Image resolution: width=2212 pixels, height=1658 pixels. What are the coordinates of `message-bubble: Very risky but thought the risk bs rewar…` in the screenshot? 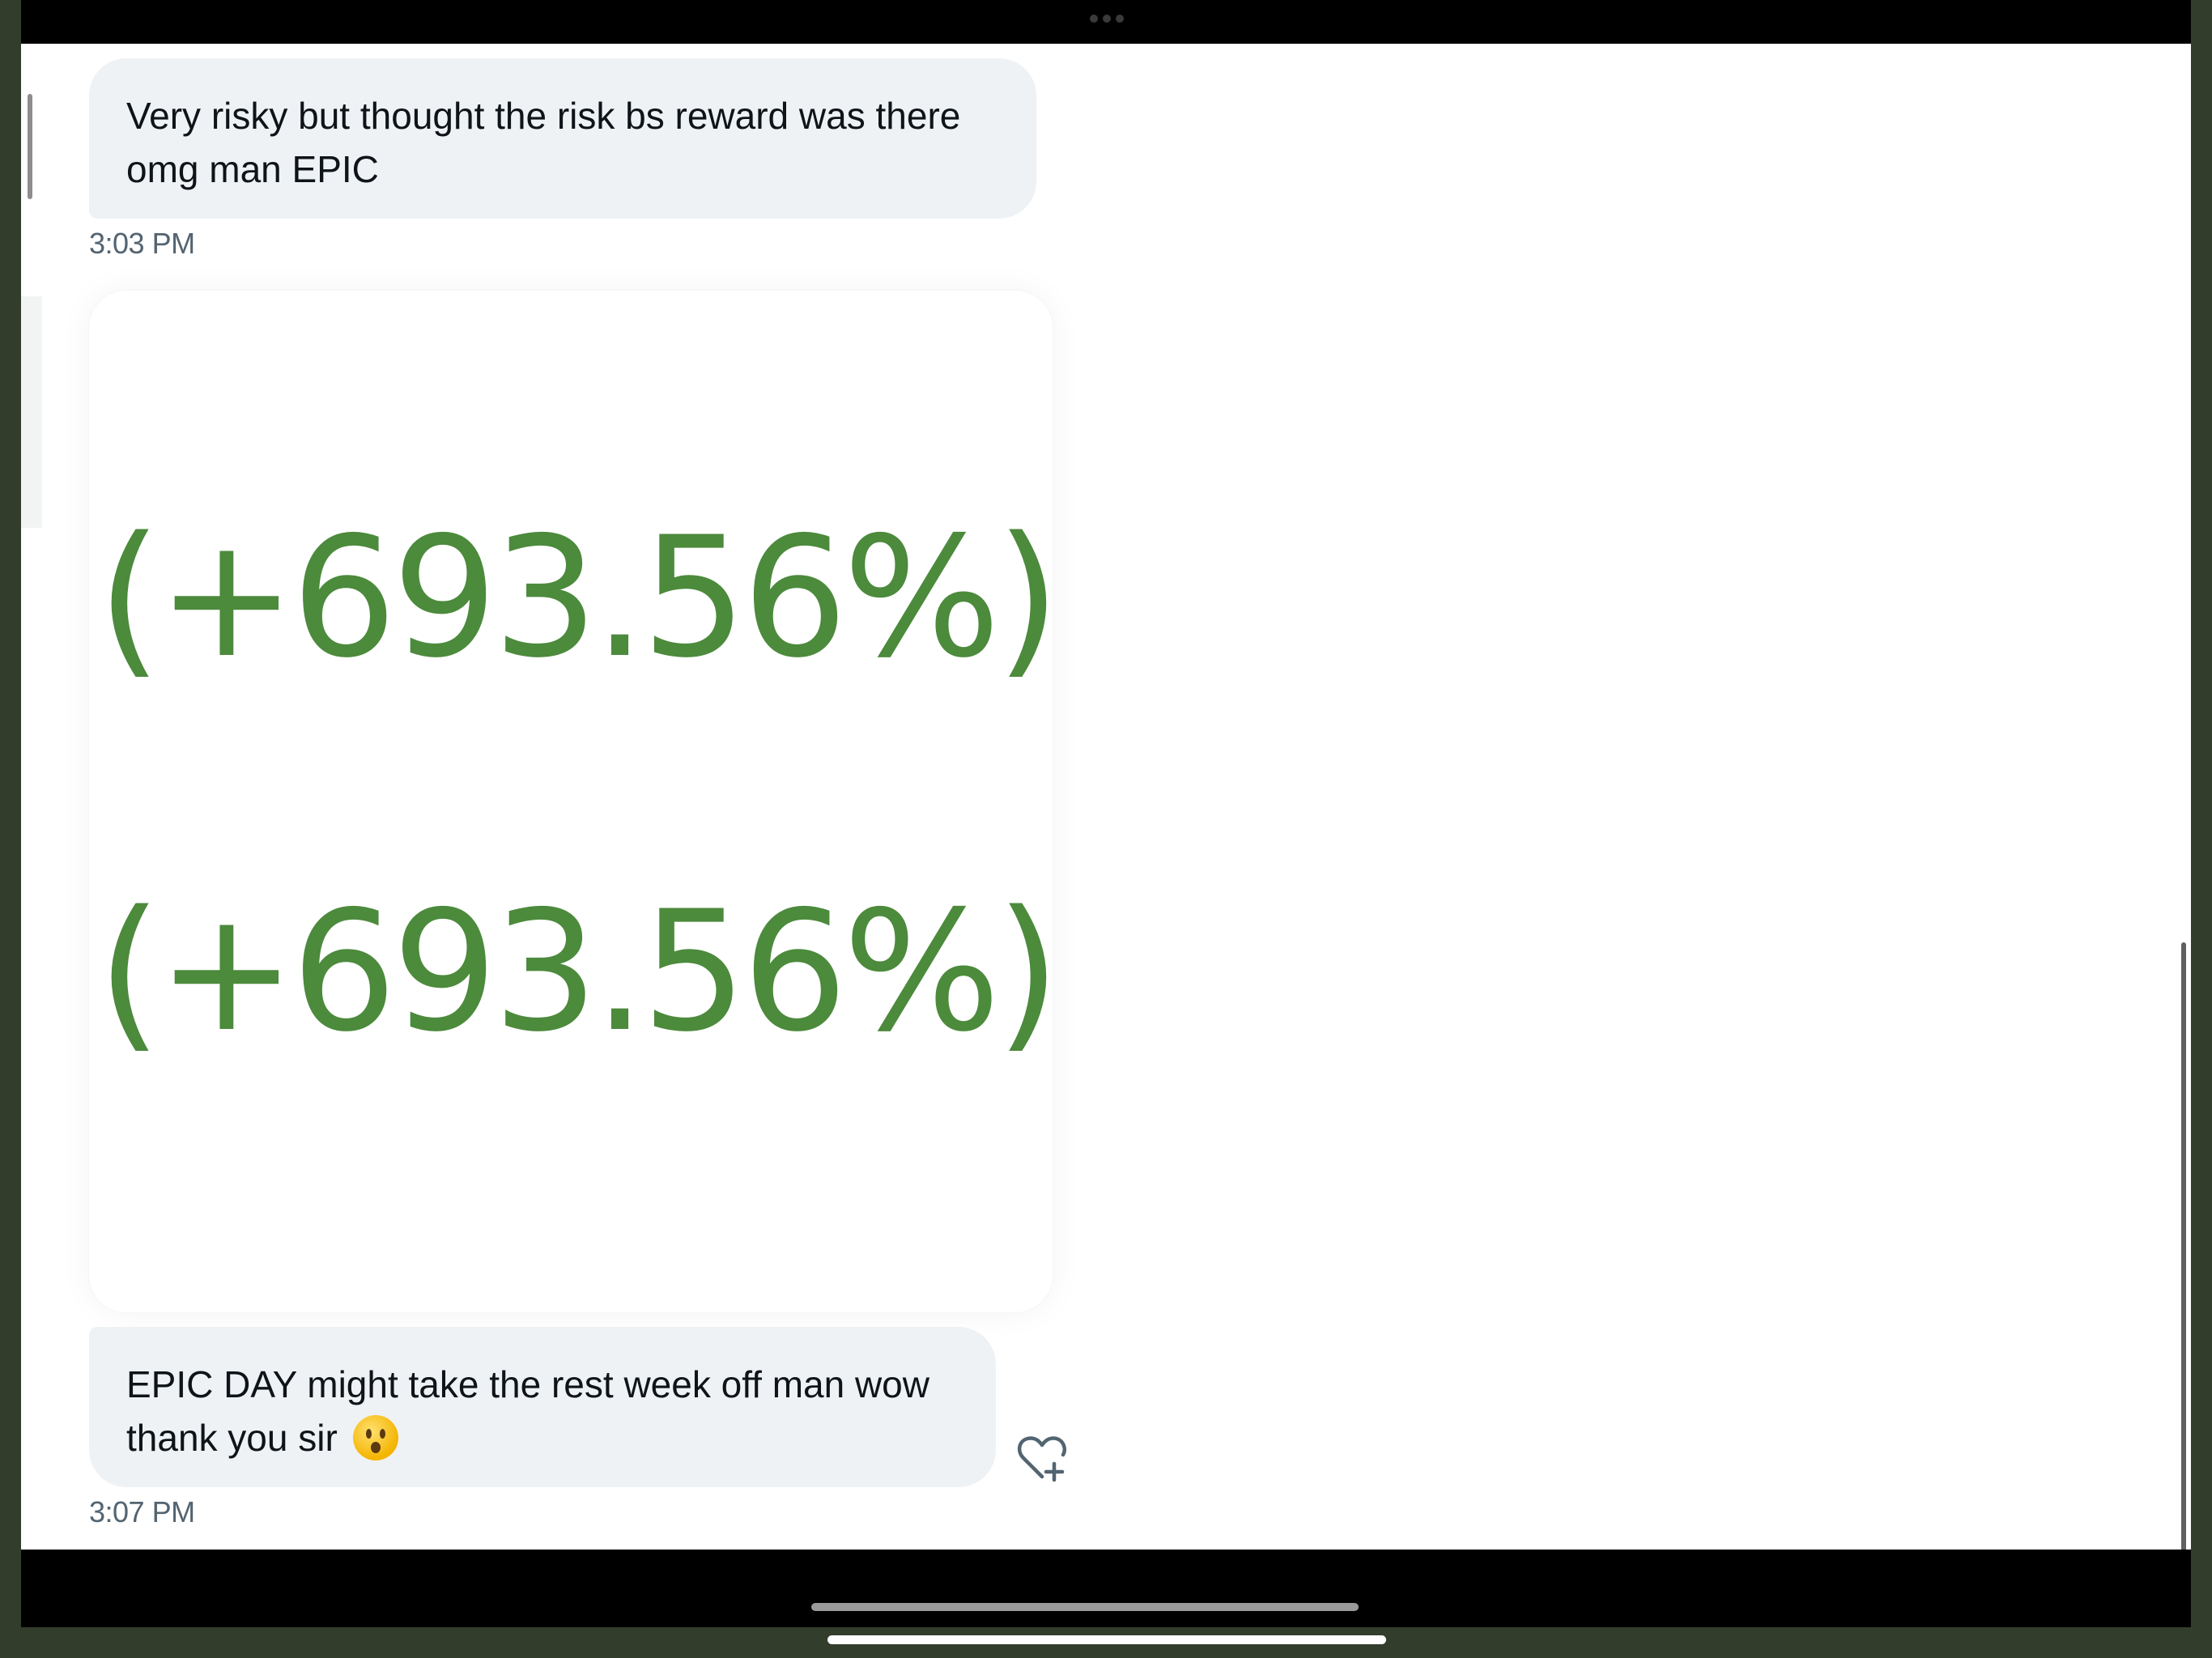 It's located at (563, 138).